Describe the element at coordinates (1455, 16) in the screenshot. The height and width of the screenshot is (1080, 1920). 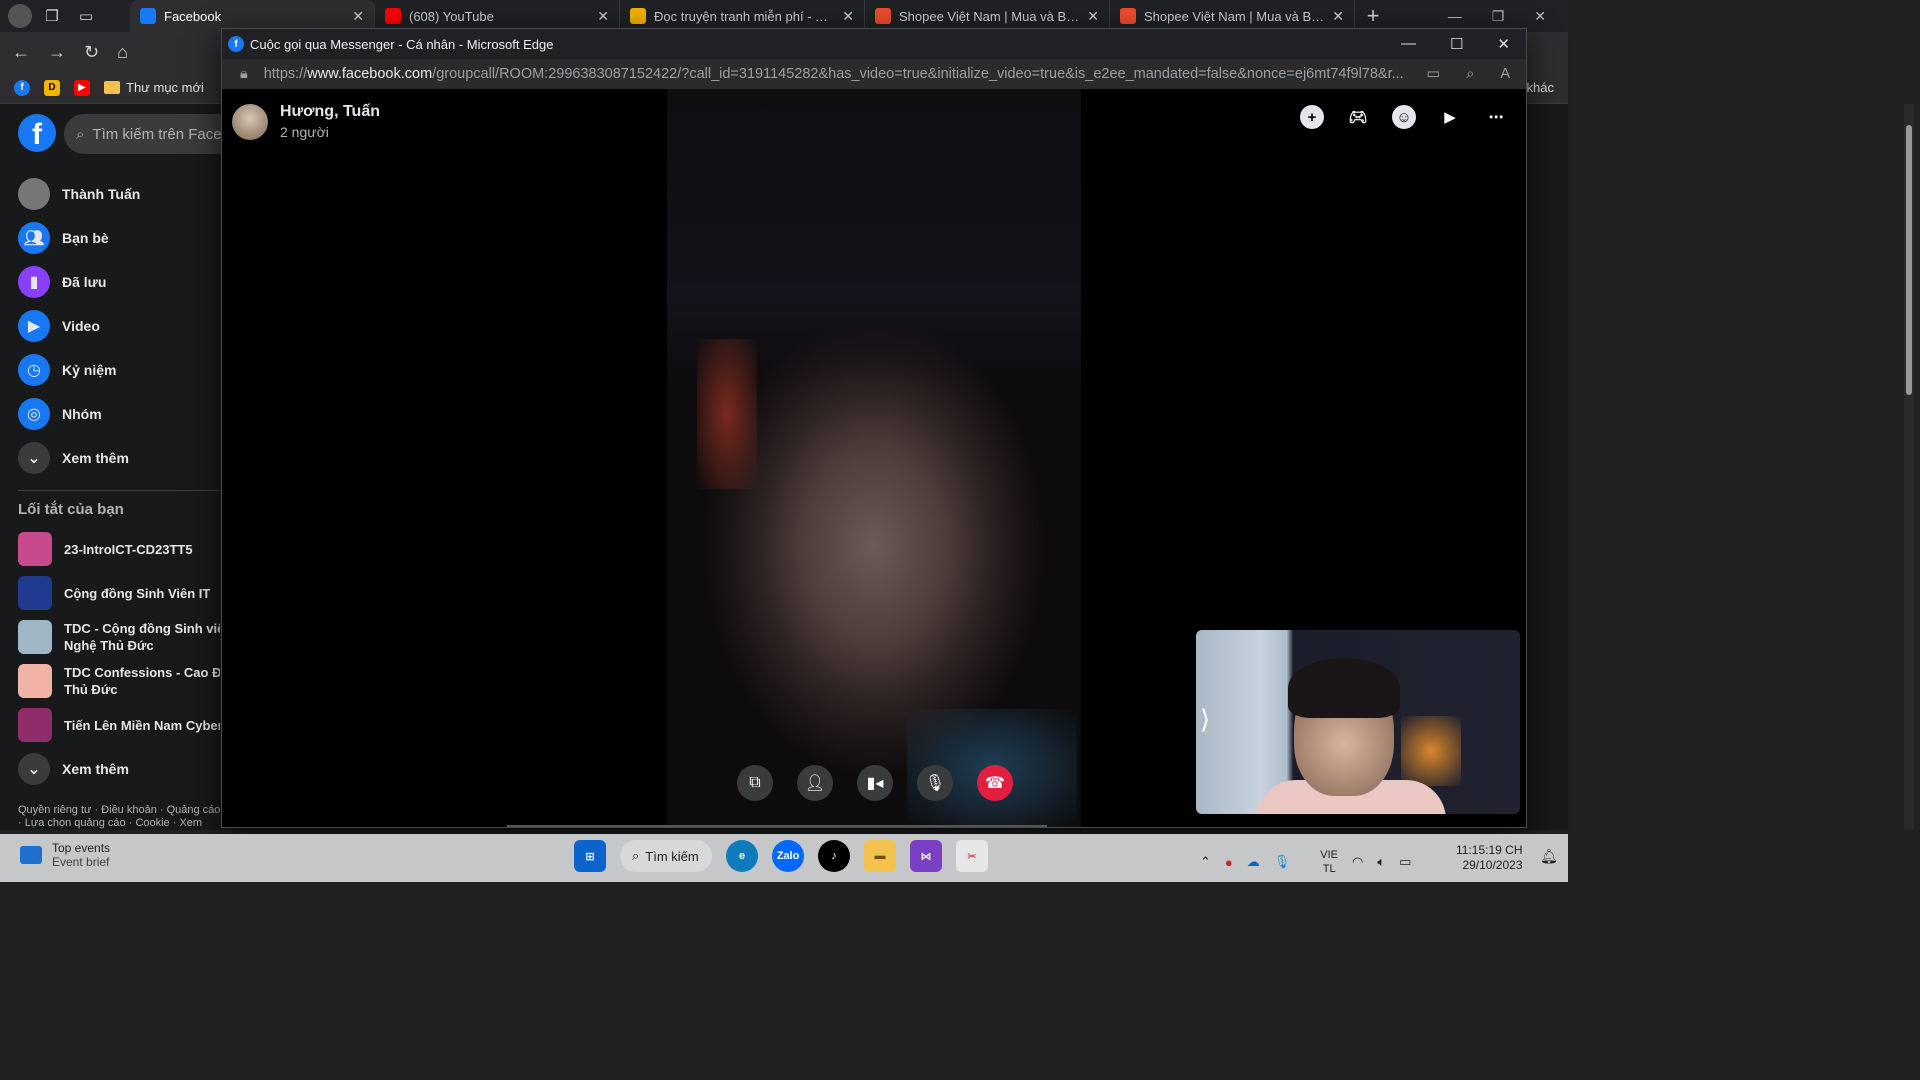
I see `minimize-button: —` at that location.